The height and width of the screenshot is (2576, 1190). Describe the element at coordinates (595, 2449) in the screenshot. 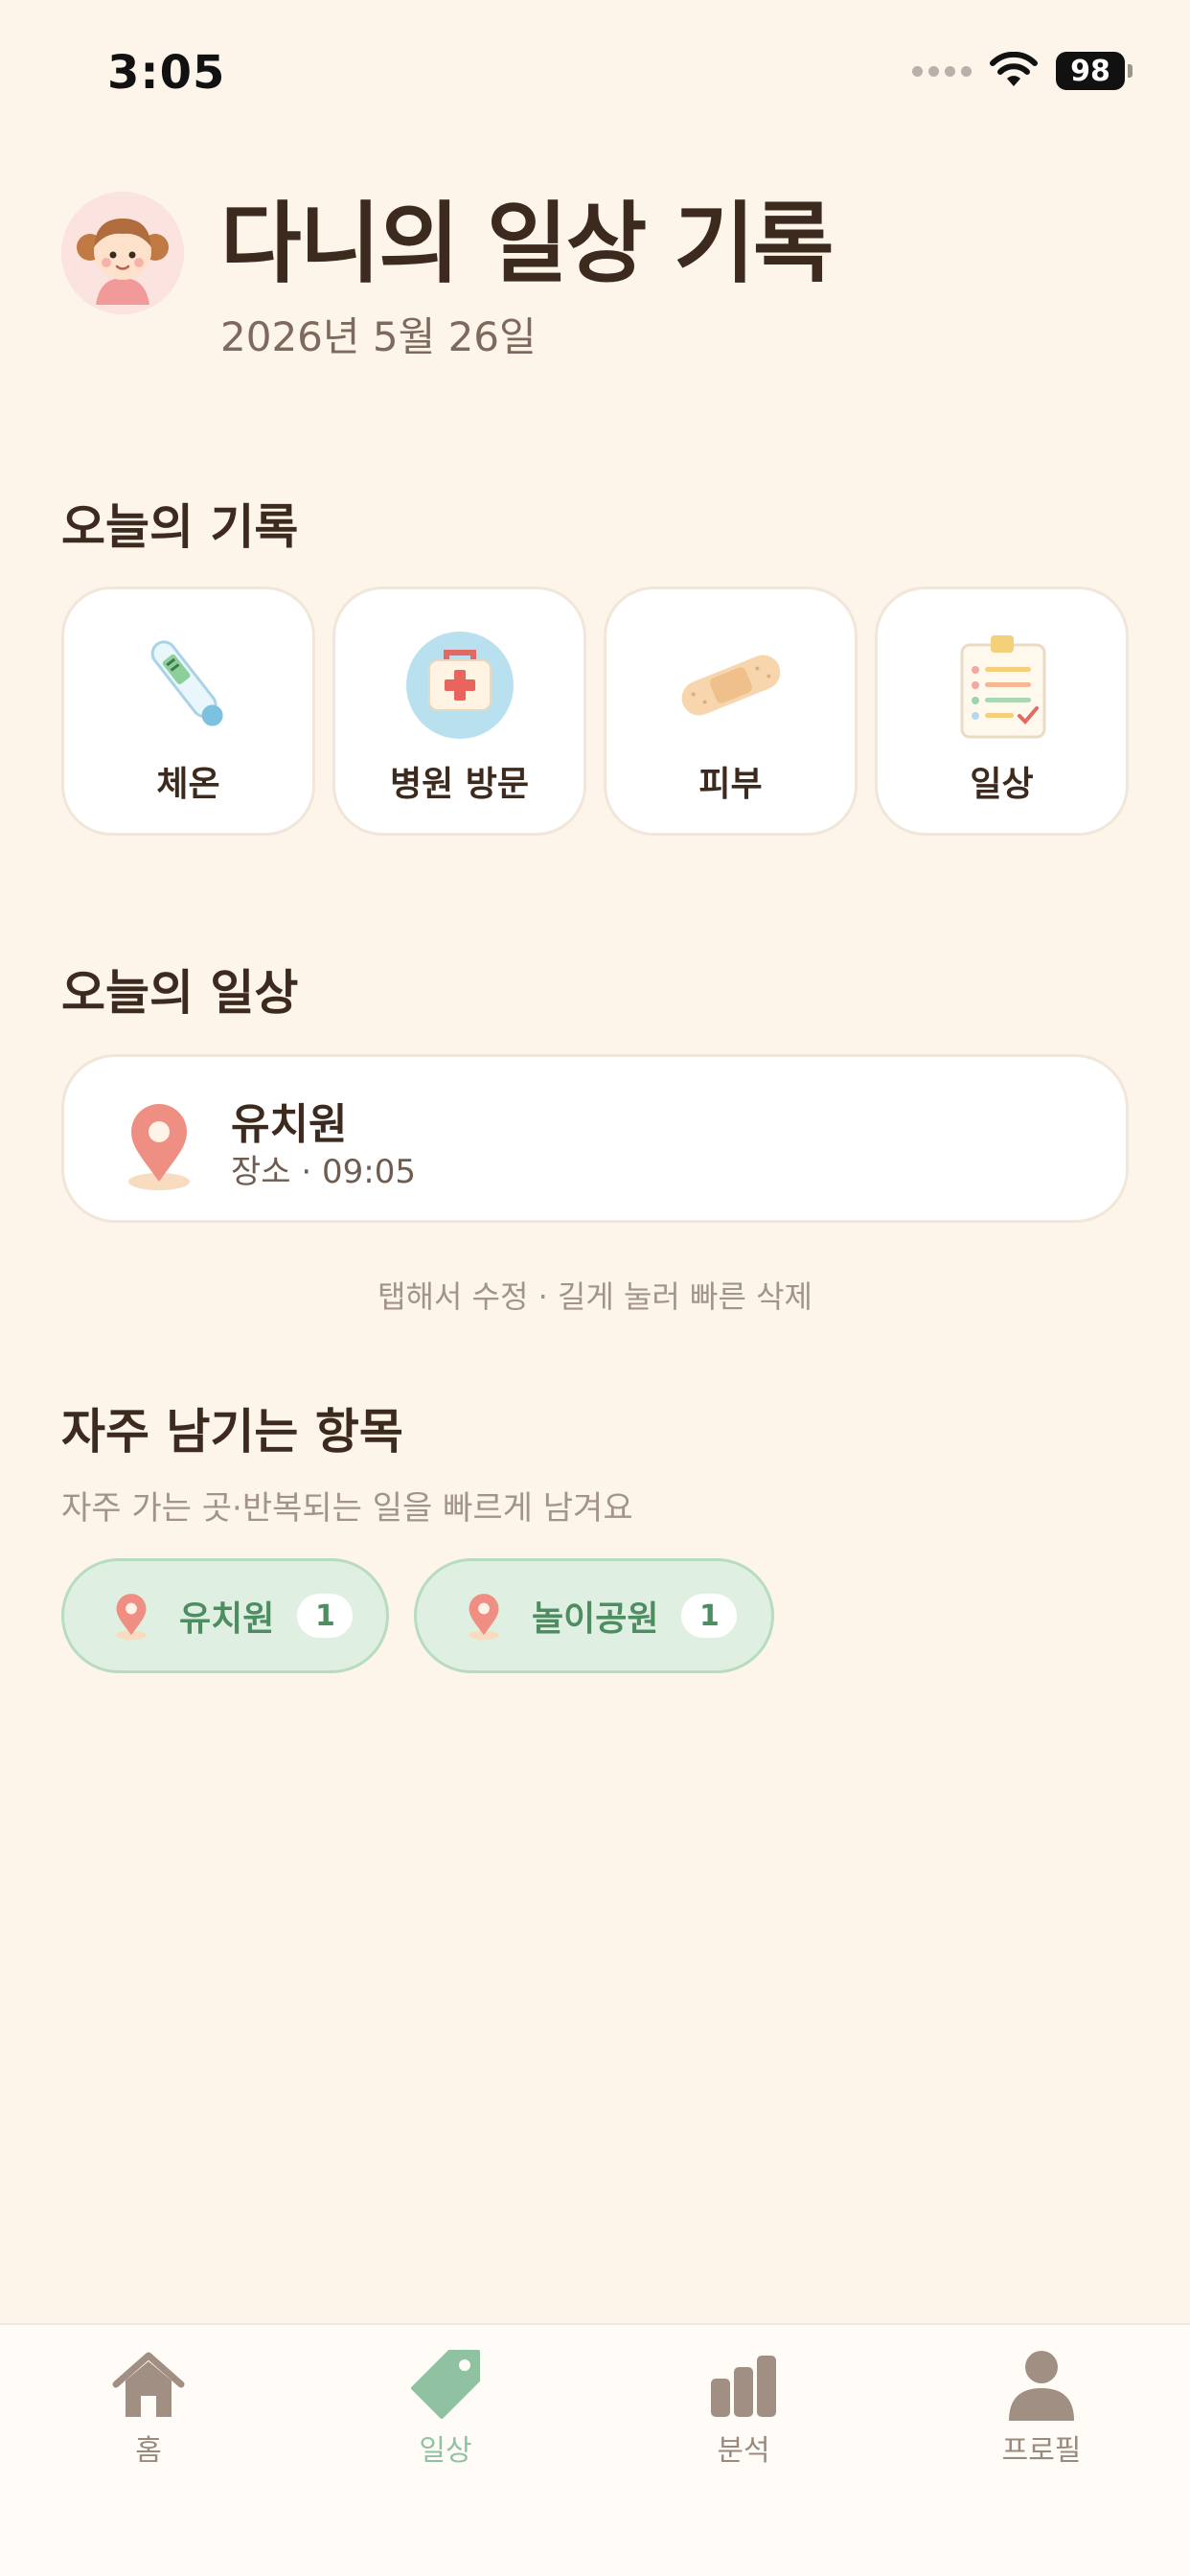

I see `bottom-tab-bar: 홈 일상 분석 프로필` at that location.